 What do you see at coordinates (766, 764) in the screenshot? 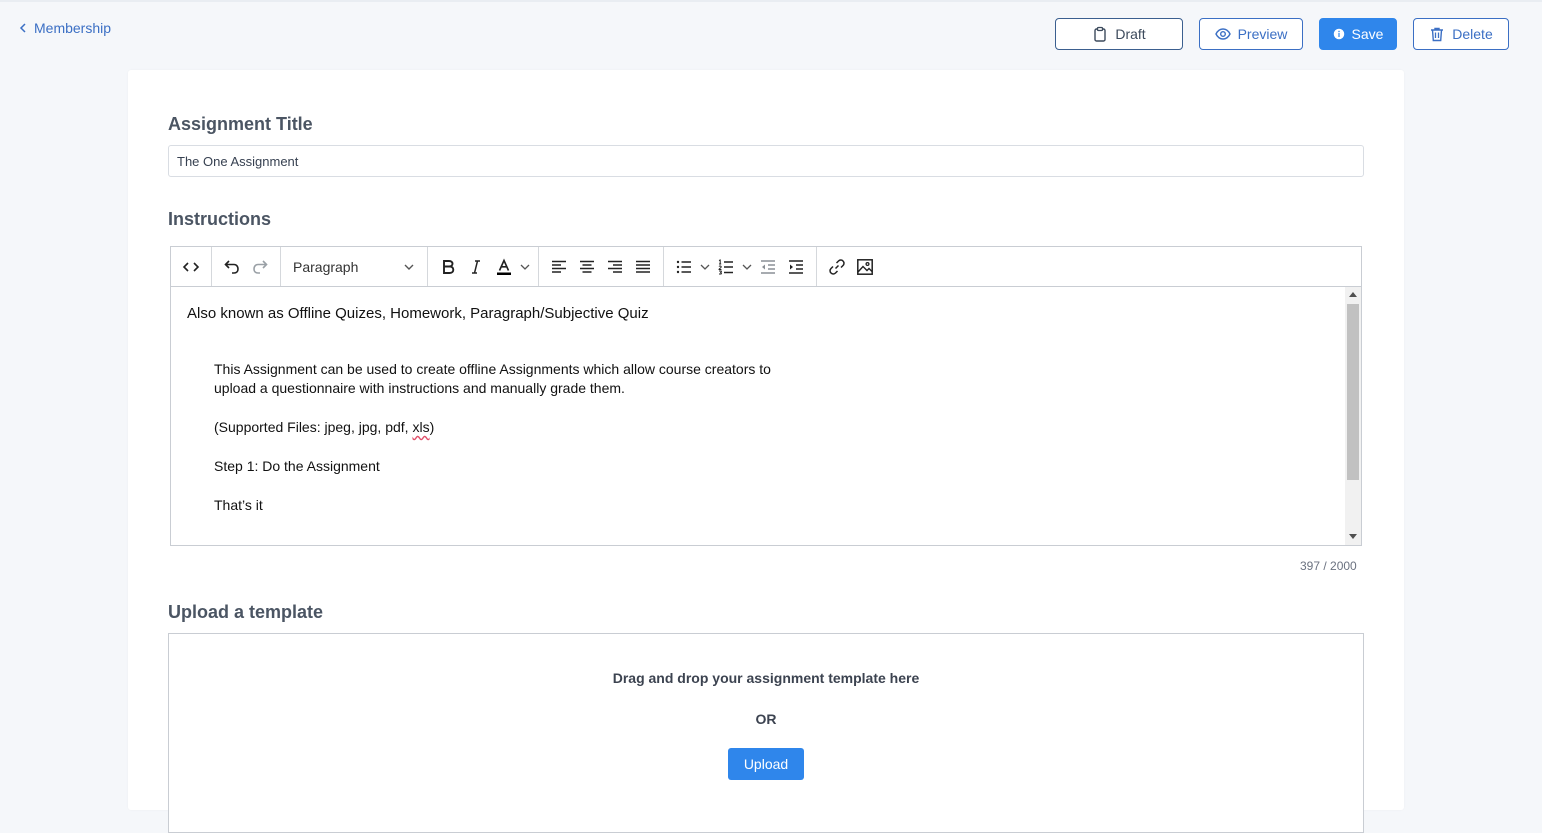
I see `upload-button: Upload` at bounding box center [766, 764].